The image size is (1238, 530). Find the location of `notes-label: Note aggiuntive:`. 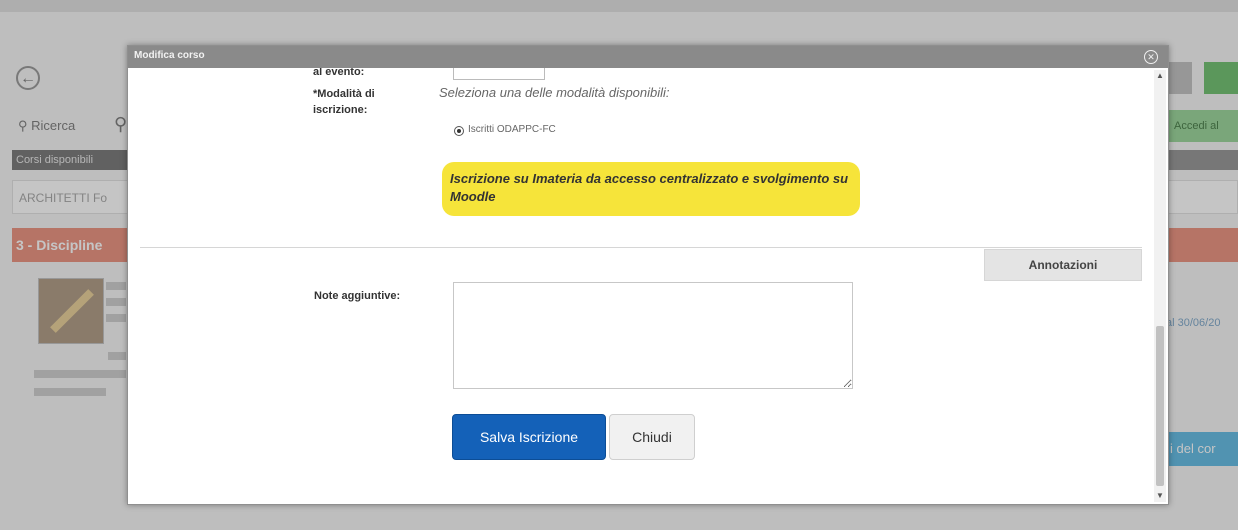

notes-label: Note aggiuntive: is located at coordinates (357, 296).